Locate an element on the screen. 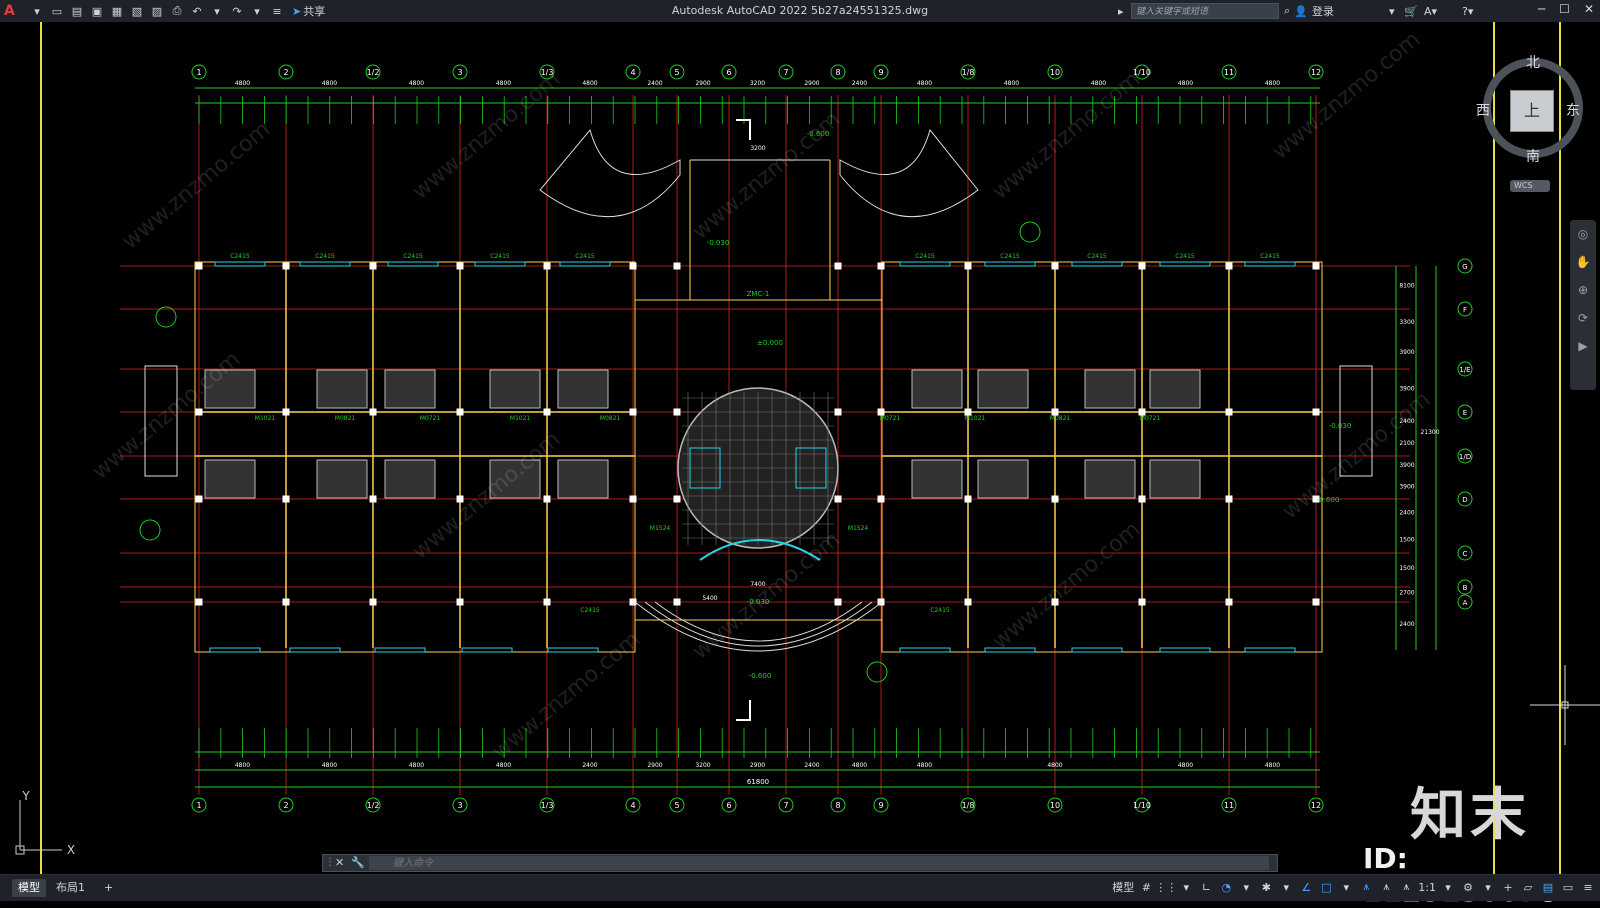 This screenshot has height=908, width=1600. grip-icon: ⋮ is located at coordinates (330, 862).